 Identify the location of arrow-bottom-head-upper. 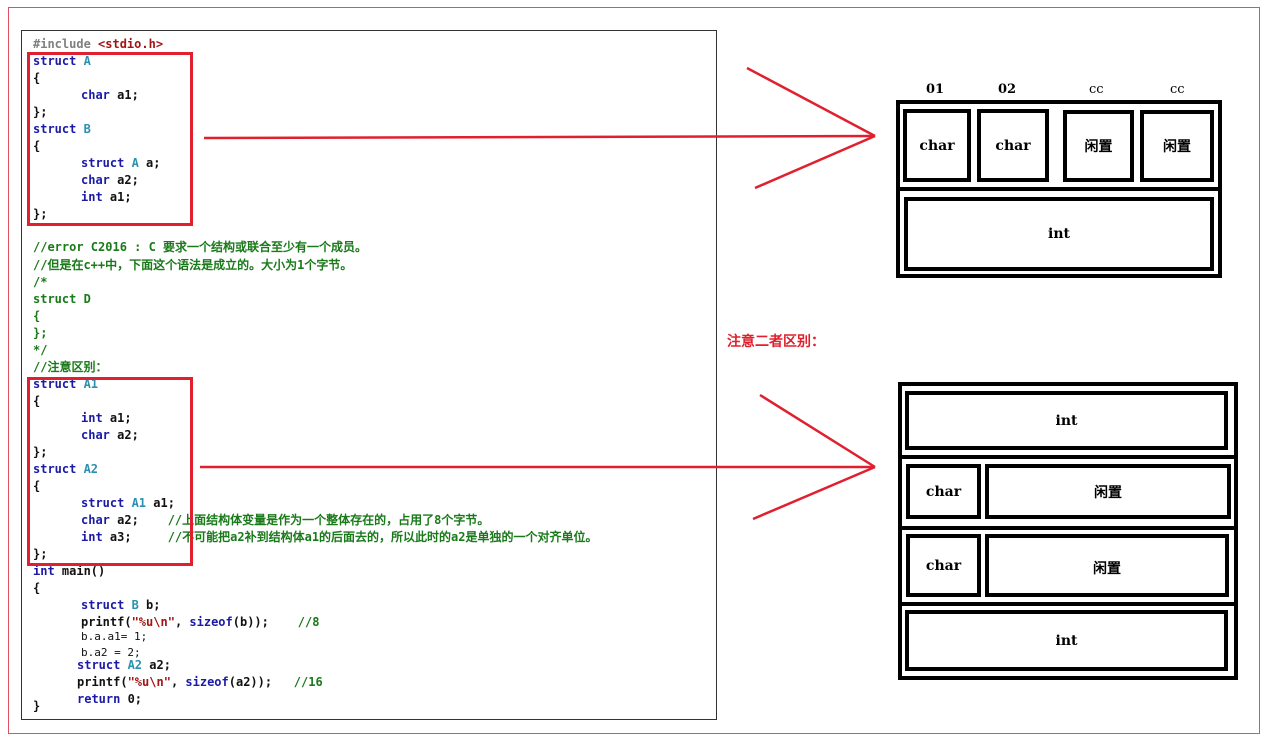
(817, 431).